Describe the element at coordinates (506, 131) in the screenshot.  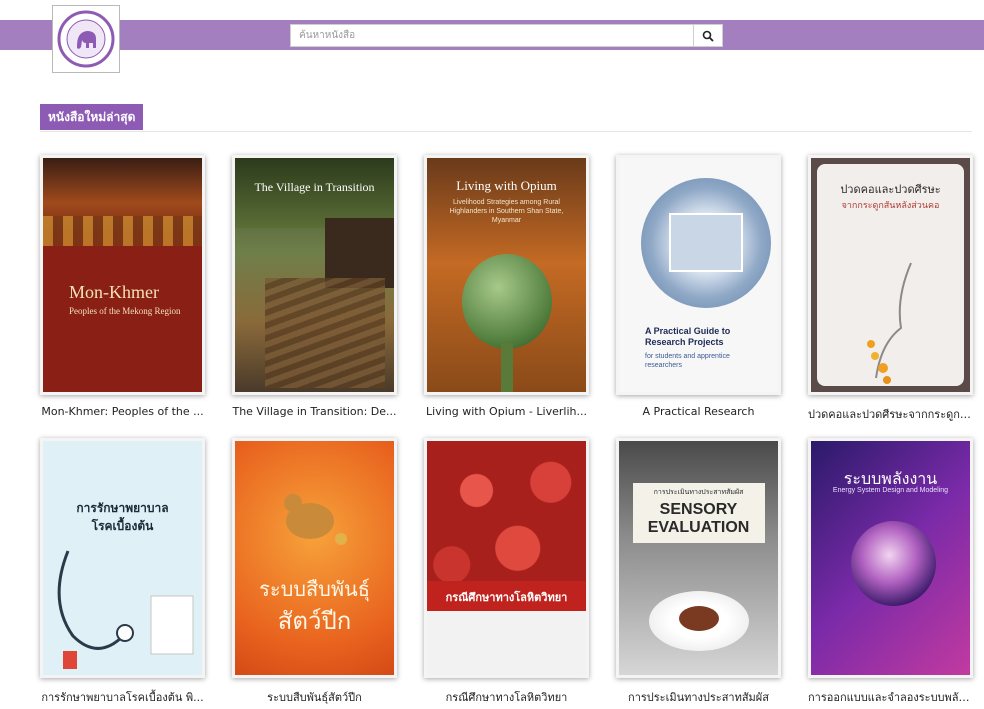
I see `section-divider` at that location.